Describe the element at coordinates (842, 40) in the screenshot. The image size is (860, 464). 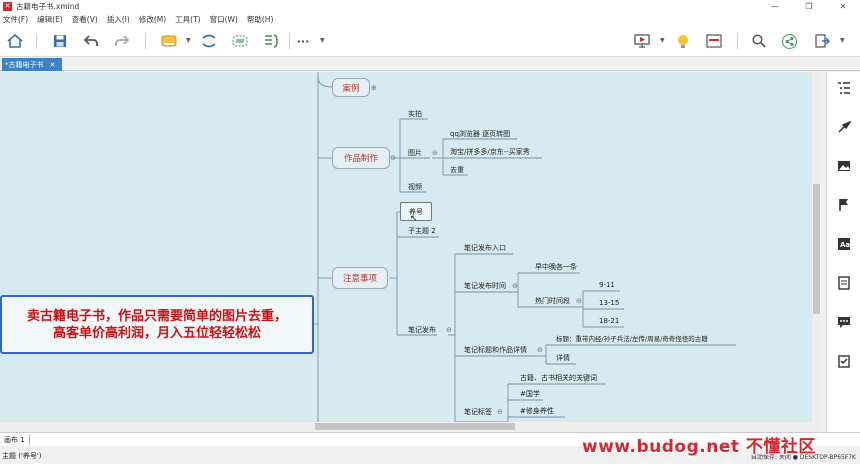
I see `export-dropdown-icon: ▼` at that location.